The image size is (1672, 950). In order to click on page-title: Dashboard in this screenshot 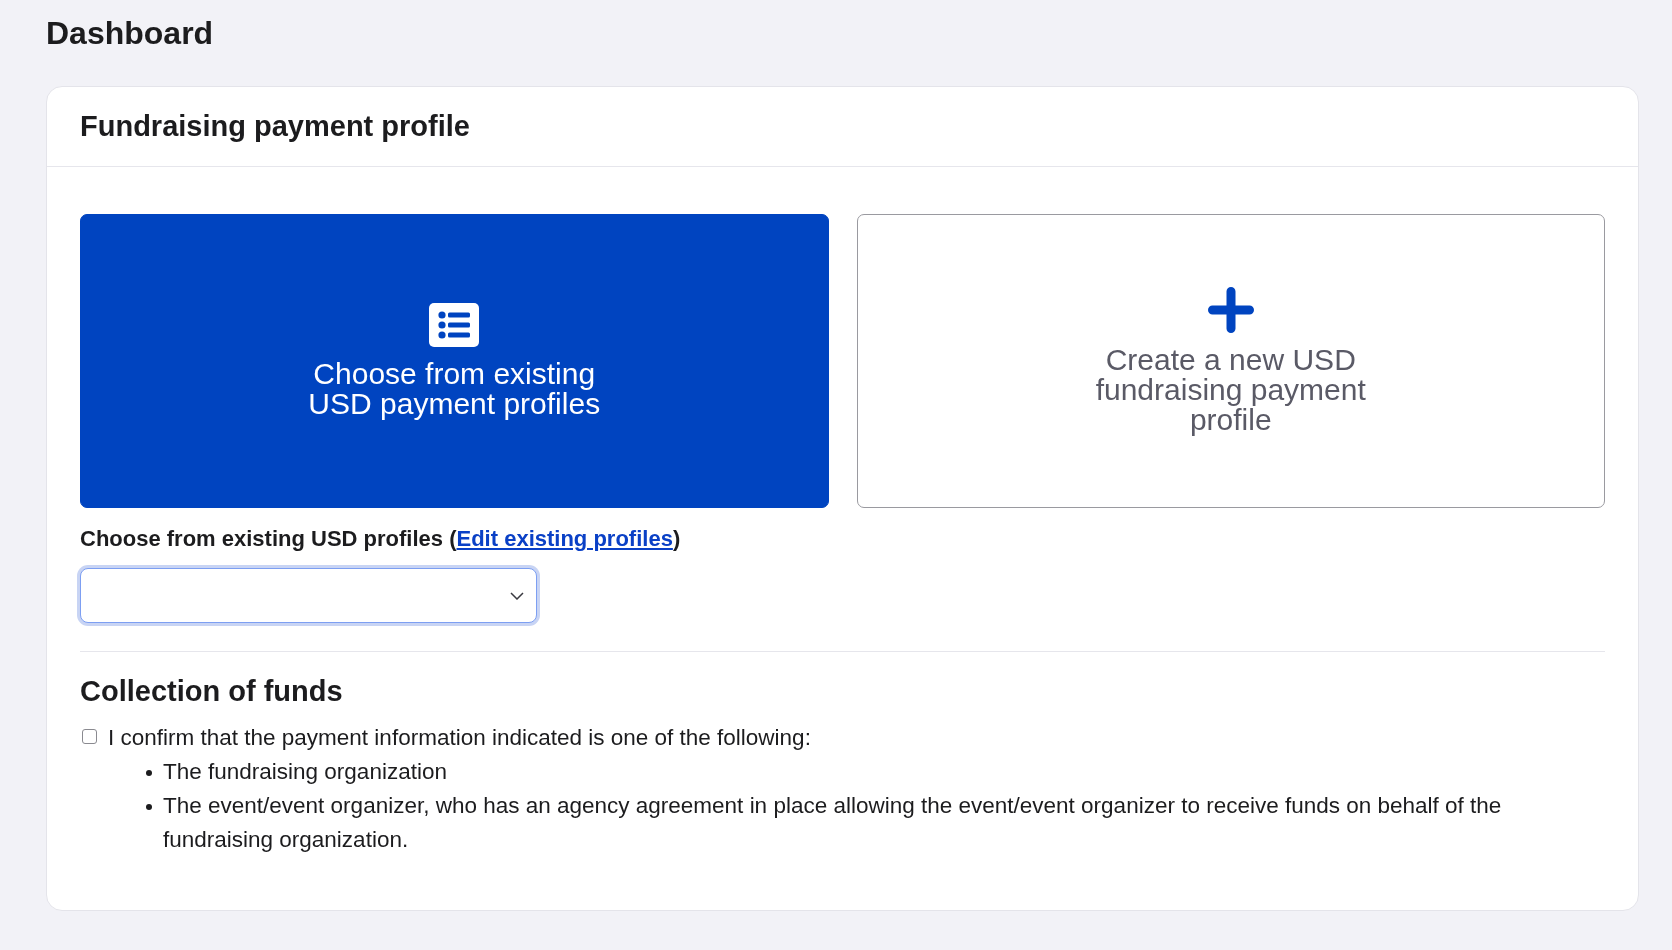, I will do `click(130, 33)`.